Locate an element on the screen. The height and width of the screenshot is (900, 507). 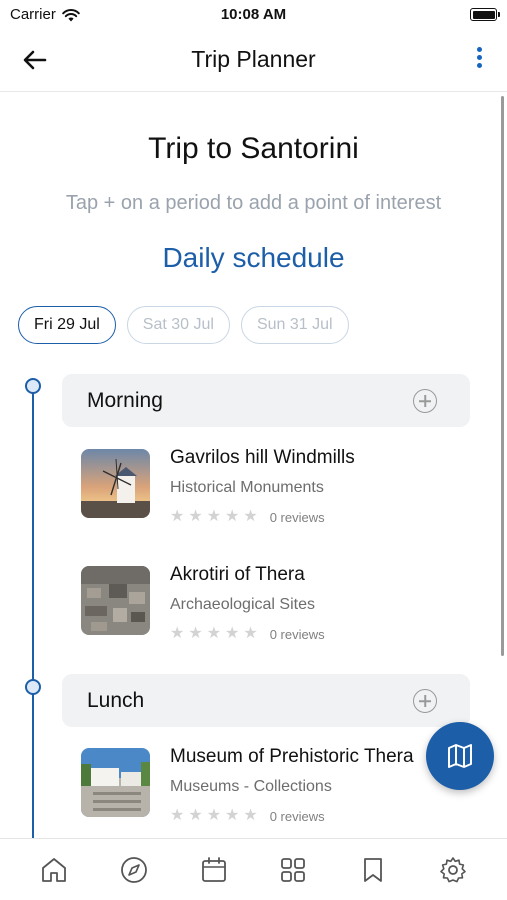
grid-icon is located at coordinates (293, 869).